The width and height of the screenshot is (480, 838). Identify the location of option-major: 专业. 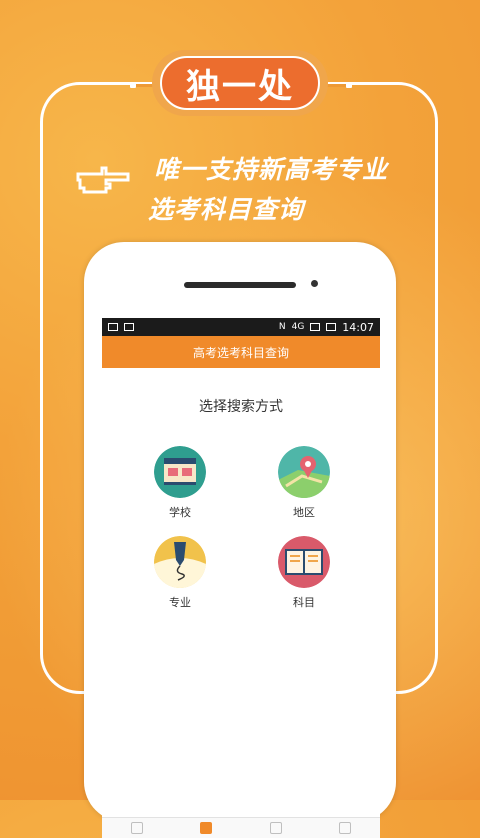
(180, 573).